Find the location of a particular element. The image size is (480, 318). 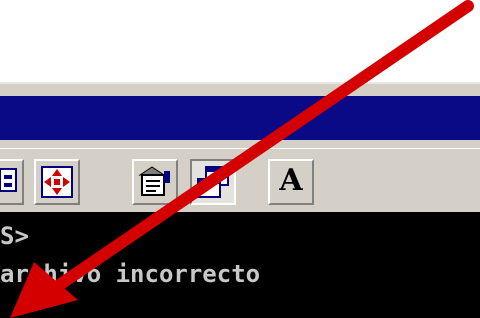

restore-window-button is located at coordinates (213, 182).